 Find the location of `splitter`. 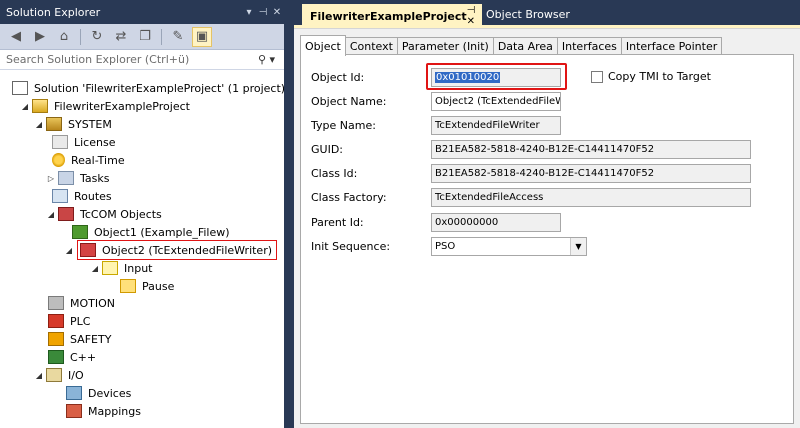

splitter is located at coordinates (289, 214).